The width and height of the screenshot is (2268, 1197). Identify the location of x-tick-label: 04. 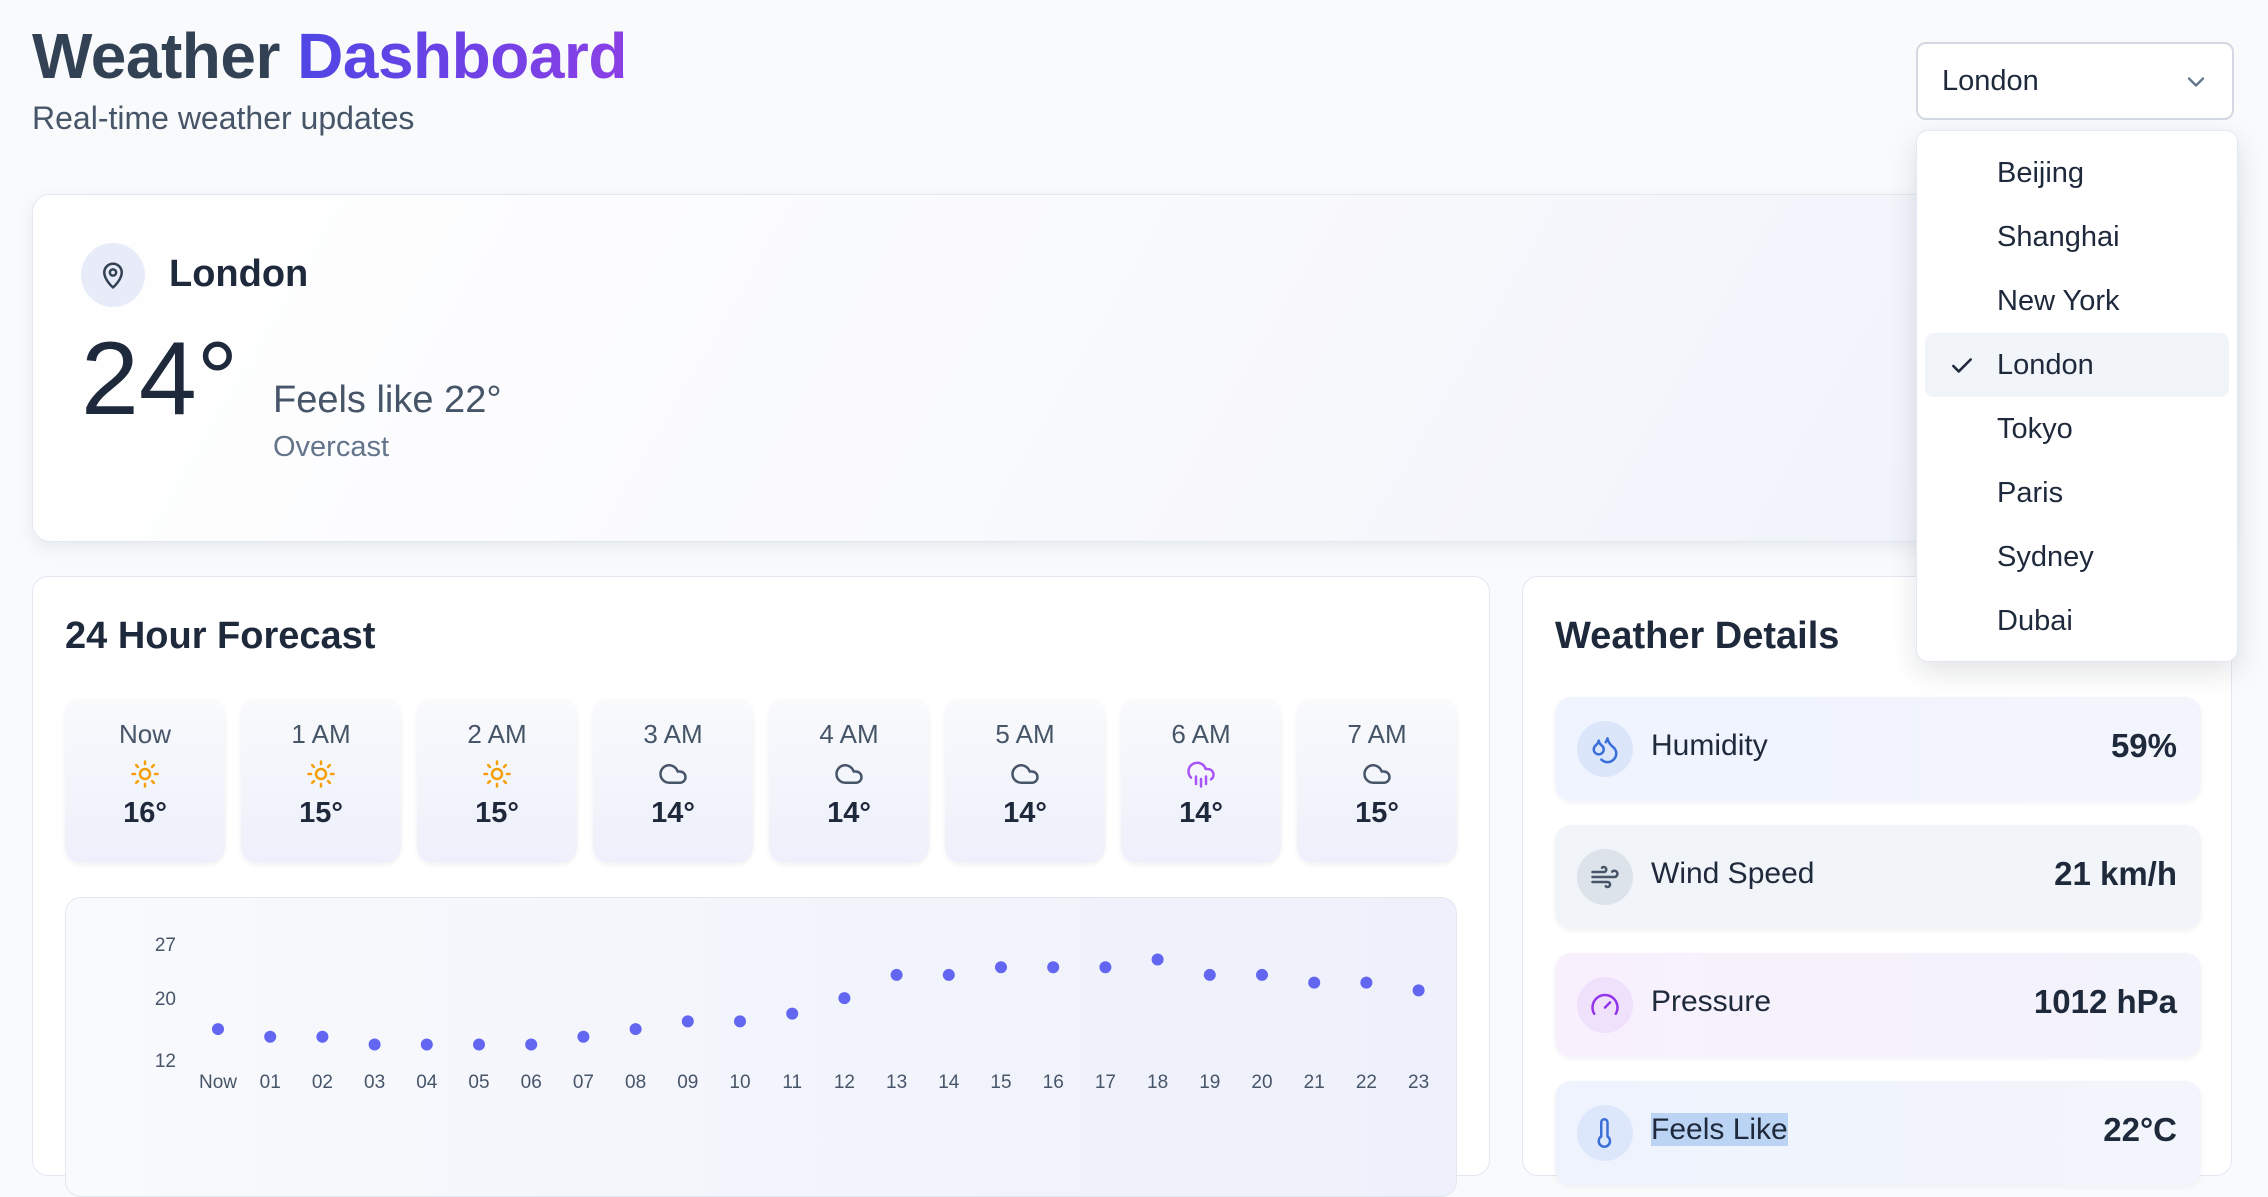
(427, 1082).